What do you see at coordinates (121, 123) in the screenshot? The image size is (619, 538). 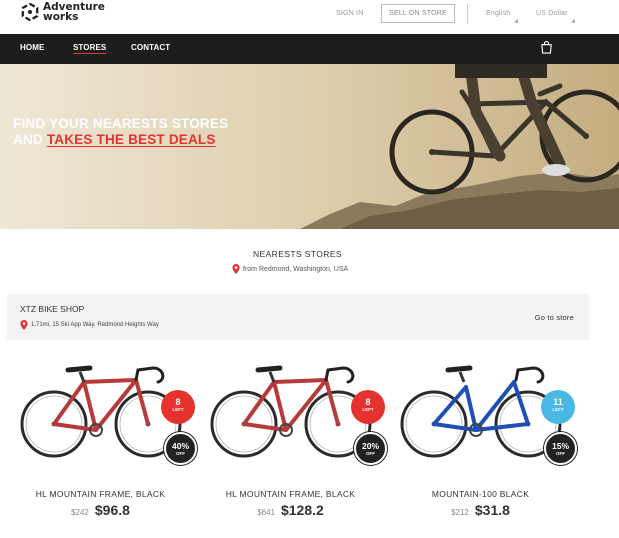 I see `hero-line-1: FIND YOUR NEARESTS STORES` at bounding box center [121, 123].